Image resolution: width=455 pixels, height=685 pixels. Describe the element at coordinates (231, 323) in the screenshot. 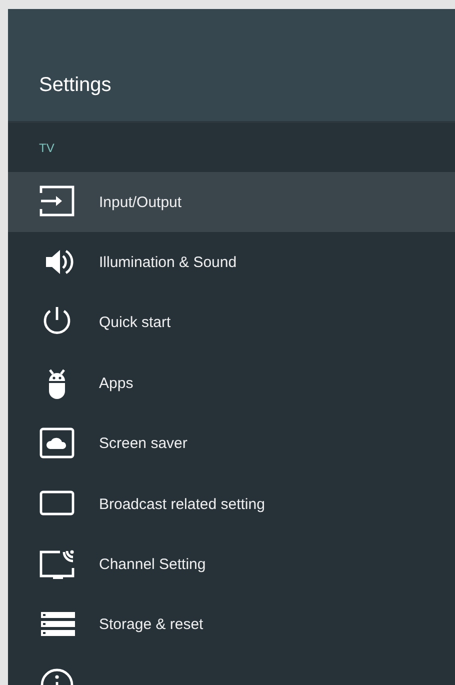

I see `menu-item: Quick start` at that location.